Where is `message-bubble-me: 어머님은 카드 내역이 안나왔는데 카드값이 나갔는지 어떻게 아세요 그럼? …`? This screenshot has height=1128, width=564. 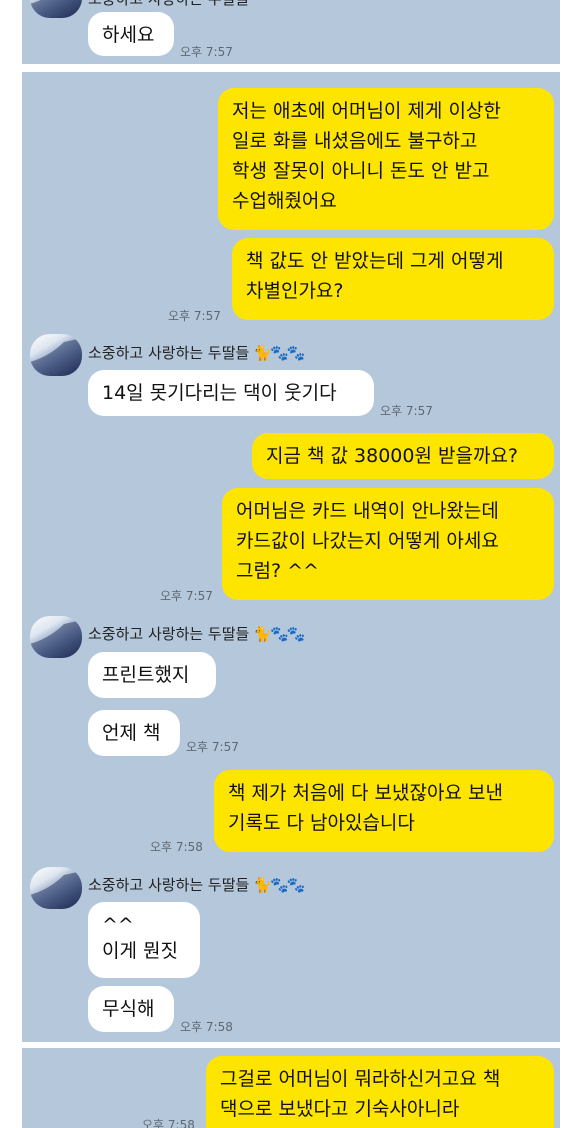 message-bubble-me: 어머님은 카드 내역이 안나왔는데 카드값이 나갔는지 어떻게 아세요 그럼? … is located at coordinates (388, 544).